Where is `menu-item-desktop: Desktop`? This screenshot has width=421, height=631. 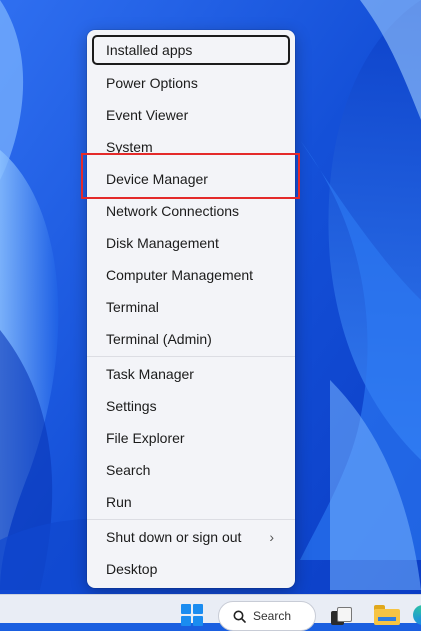 menu-item-desktop: Desktop is located at coordinates (191, 569).